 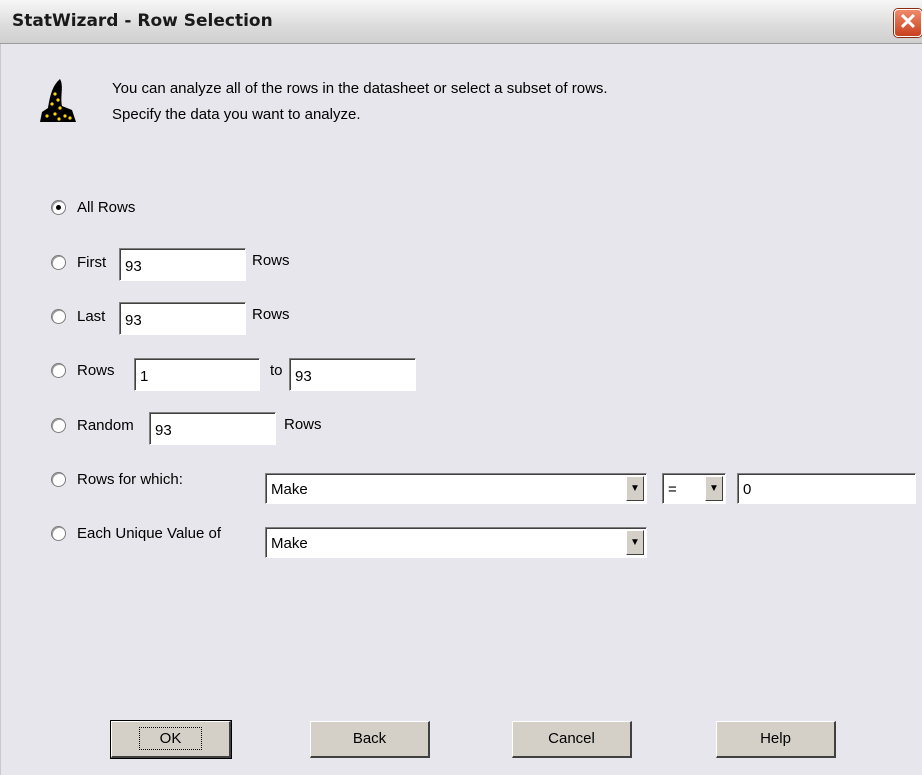 I want to click on window-title: StatWizard - Row Selection, so click(x=142, y=21).